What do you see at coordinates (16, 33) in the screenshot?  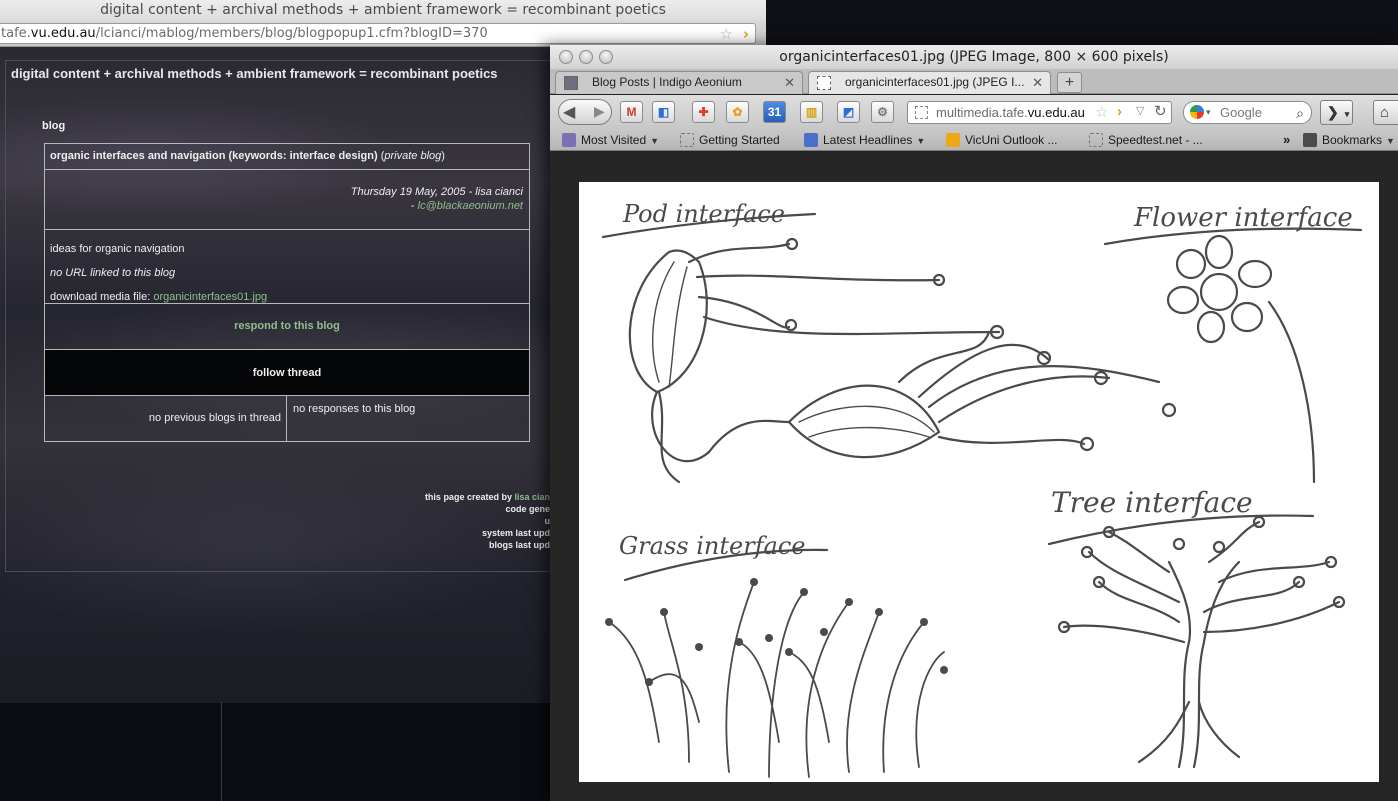 I see `url-prefix: tafe.` at bounding box center [16, 33].